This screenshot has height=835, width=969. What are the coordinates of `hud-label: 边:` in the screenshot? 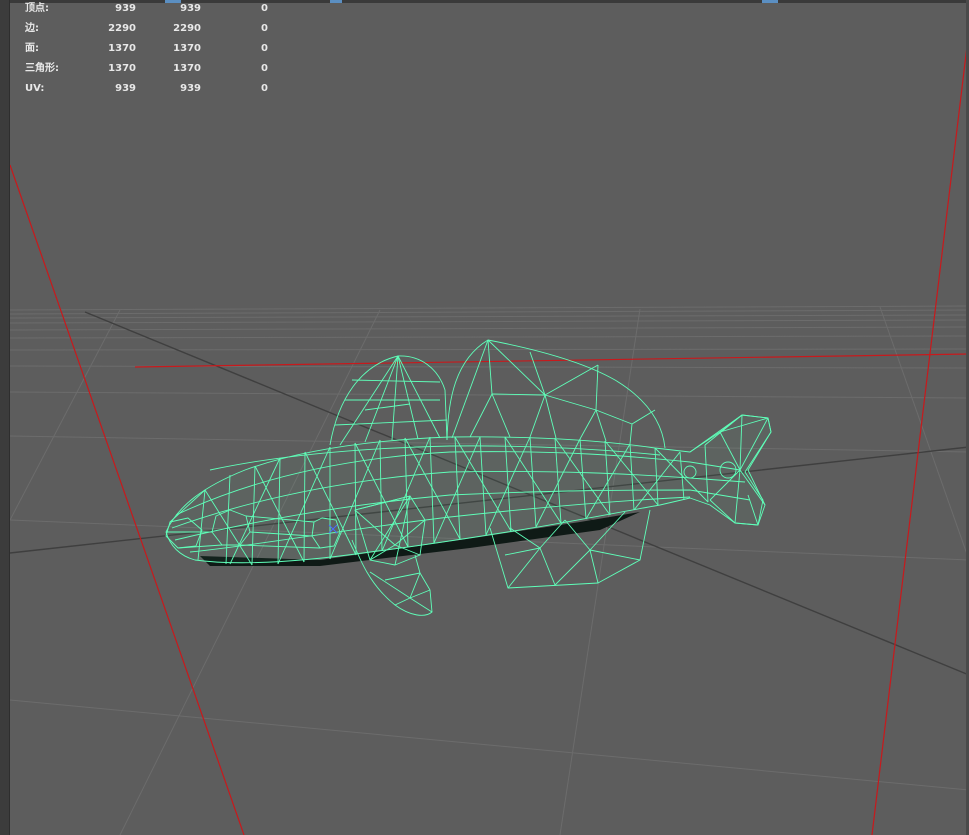 It's located at (32, 28).